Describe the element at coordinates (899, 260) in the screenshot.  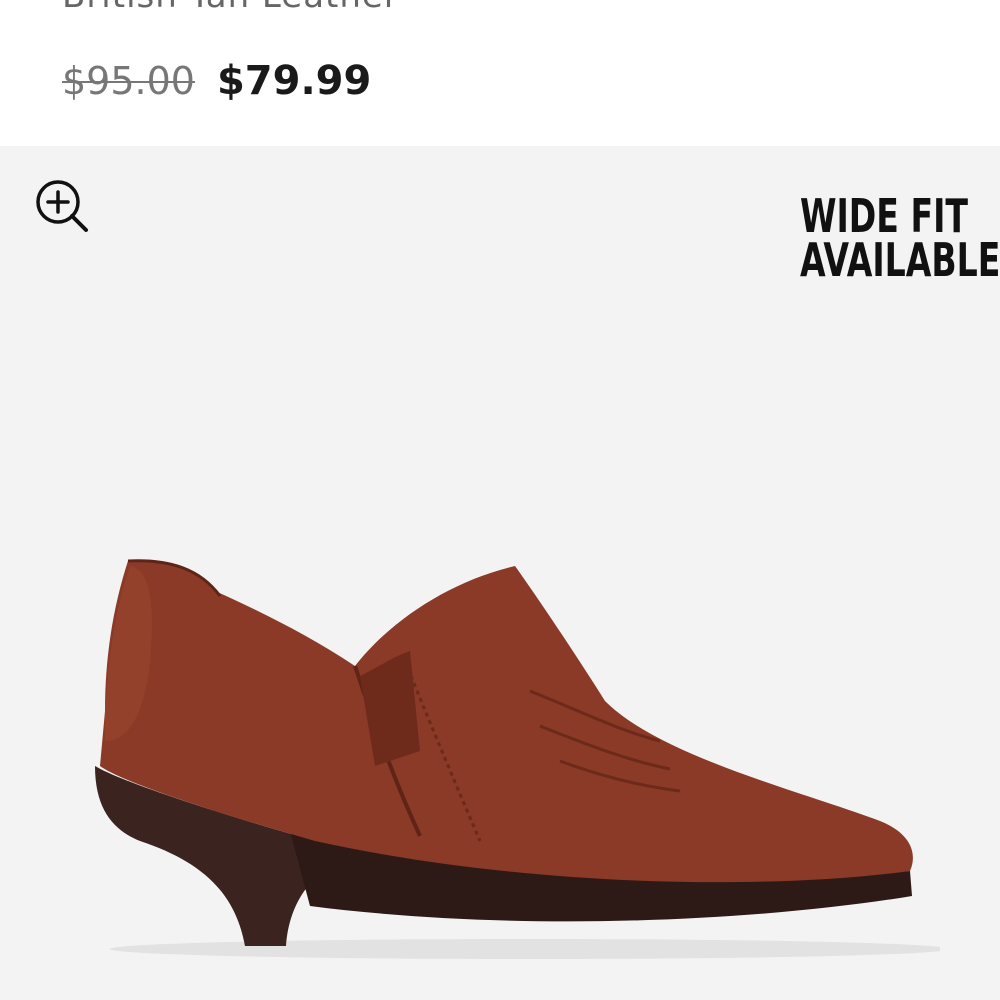
I see `badge-line-2: AVAILABLE` at that location.